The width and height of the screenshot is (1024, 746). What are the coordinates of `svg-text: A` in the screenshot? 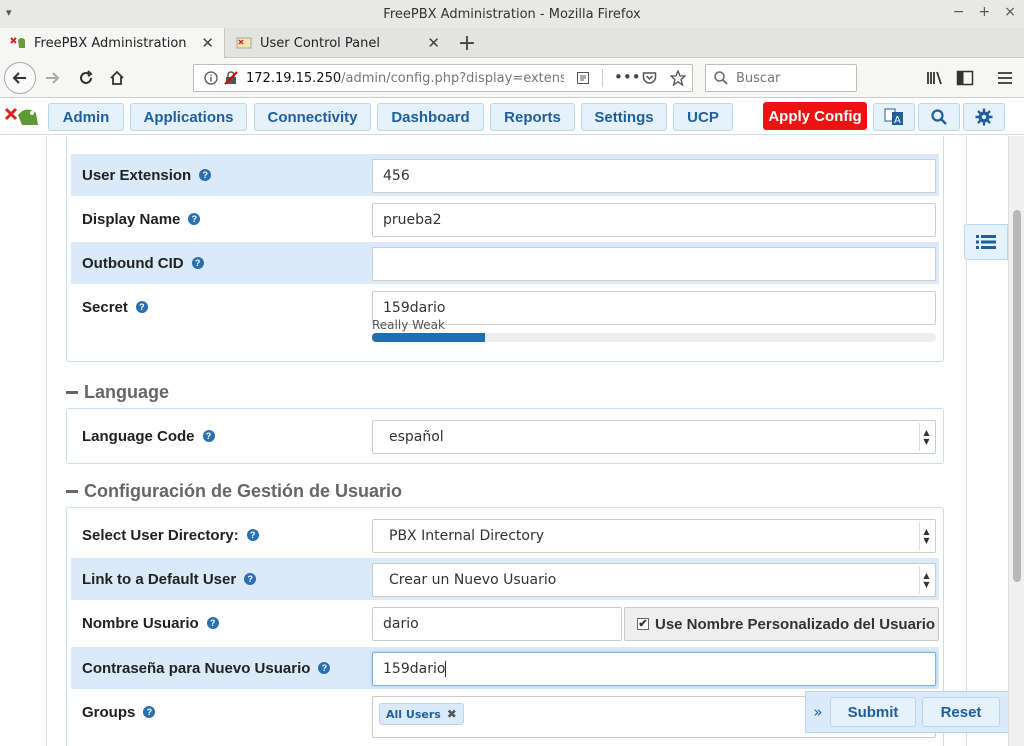 It's located at (897, 120).